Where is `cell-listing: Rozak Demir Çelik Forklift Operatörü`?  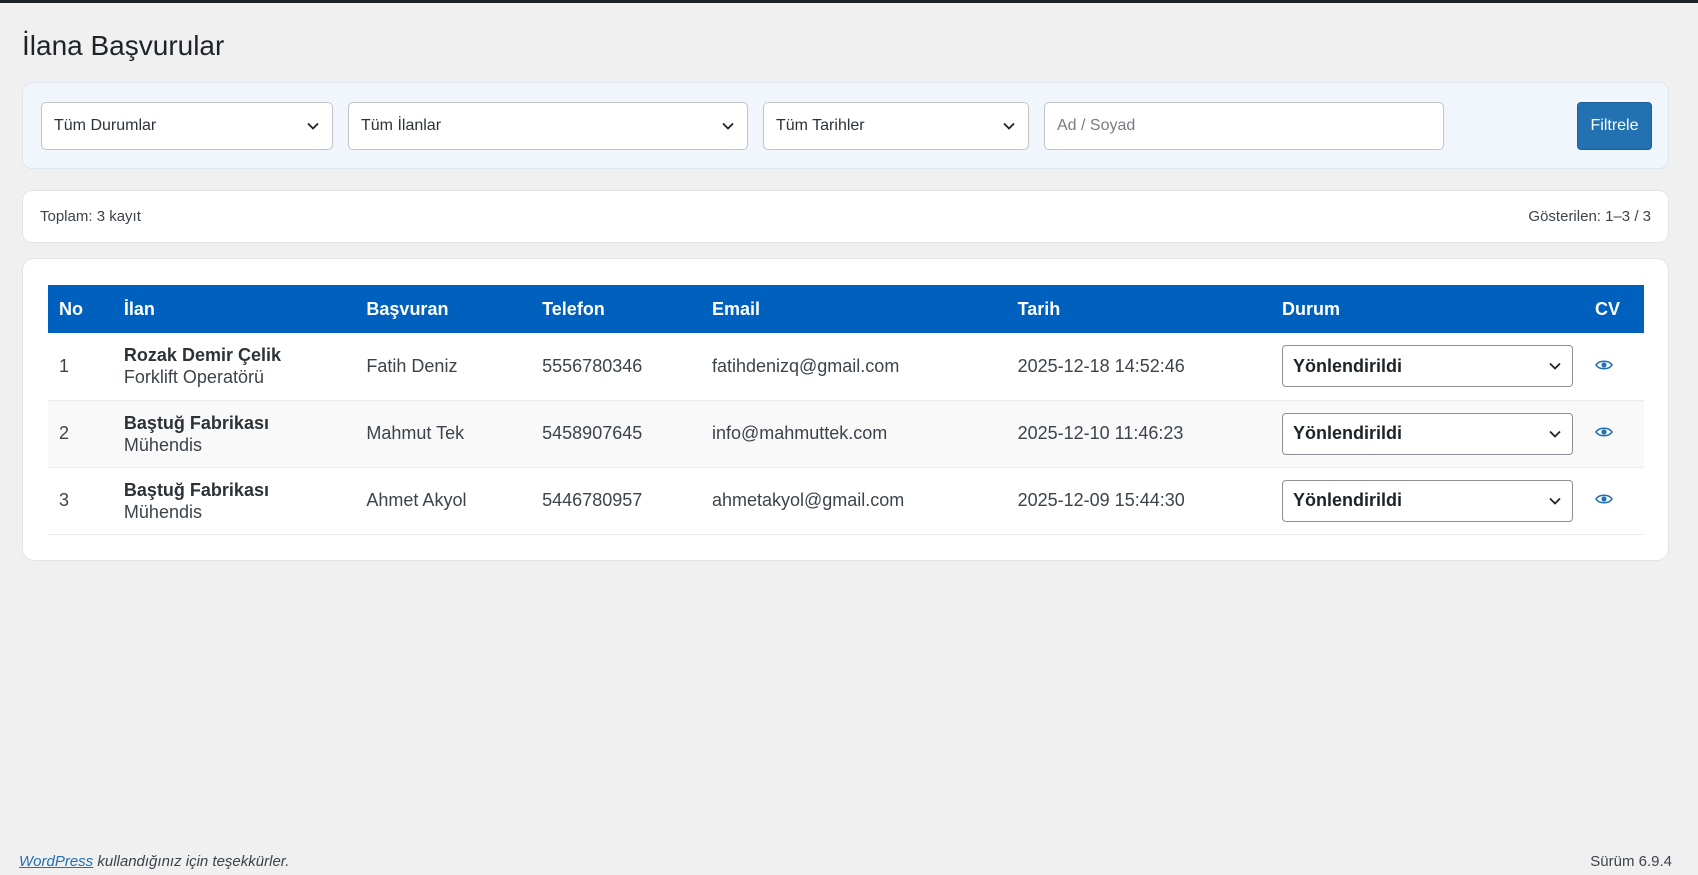
cell-listing: Rozak Demir Çelik Forklift Operatörü is located at coordinates (234, 366).